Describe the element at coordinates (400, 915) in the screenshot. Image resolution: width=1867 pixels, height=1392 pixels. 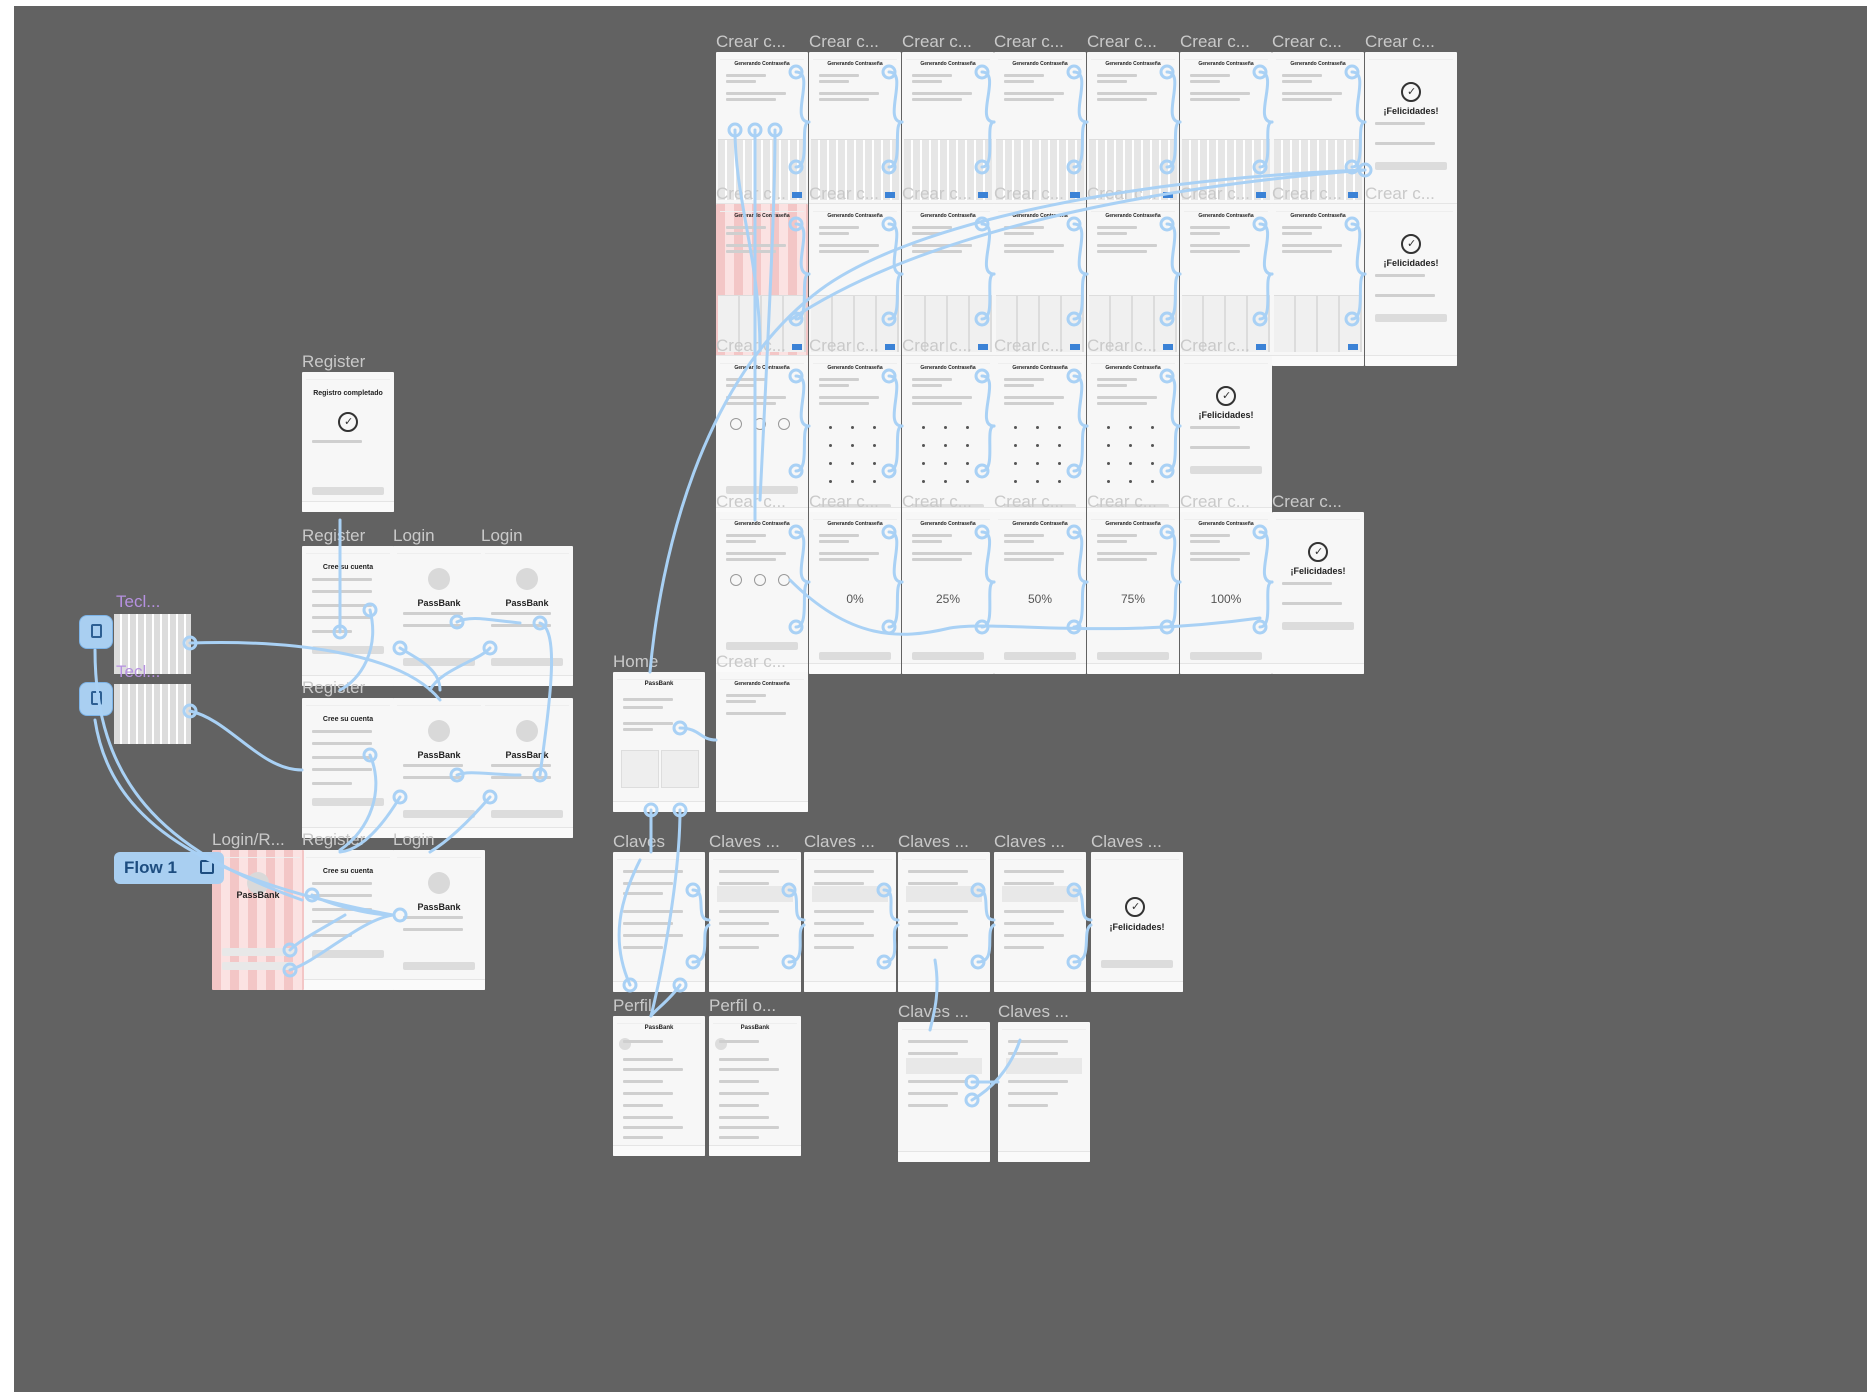
I see `wire-handle` at that location.